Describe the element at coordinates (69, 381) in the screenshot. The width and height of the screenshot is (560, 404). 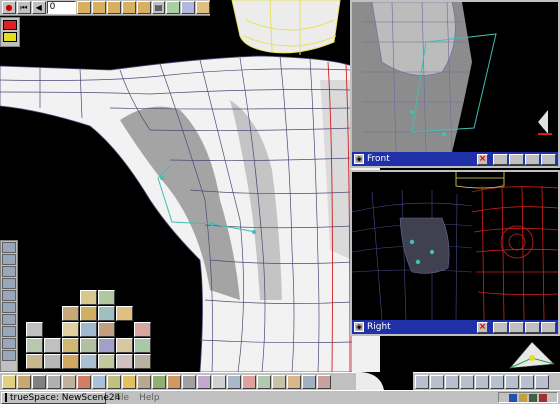
I see `tool-e` at that location.